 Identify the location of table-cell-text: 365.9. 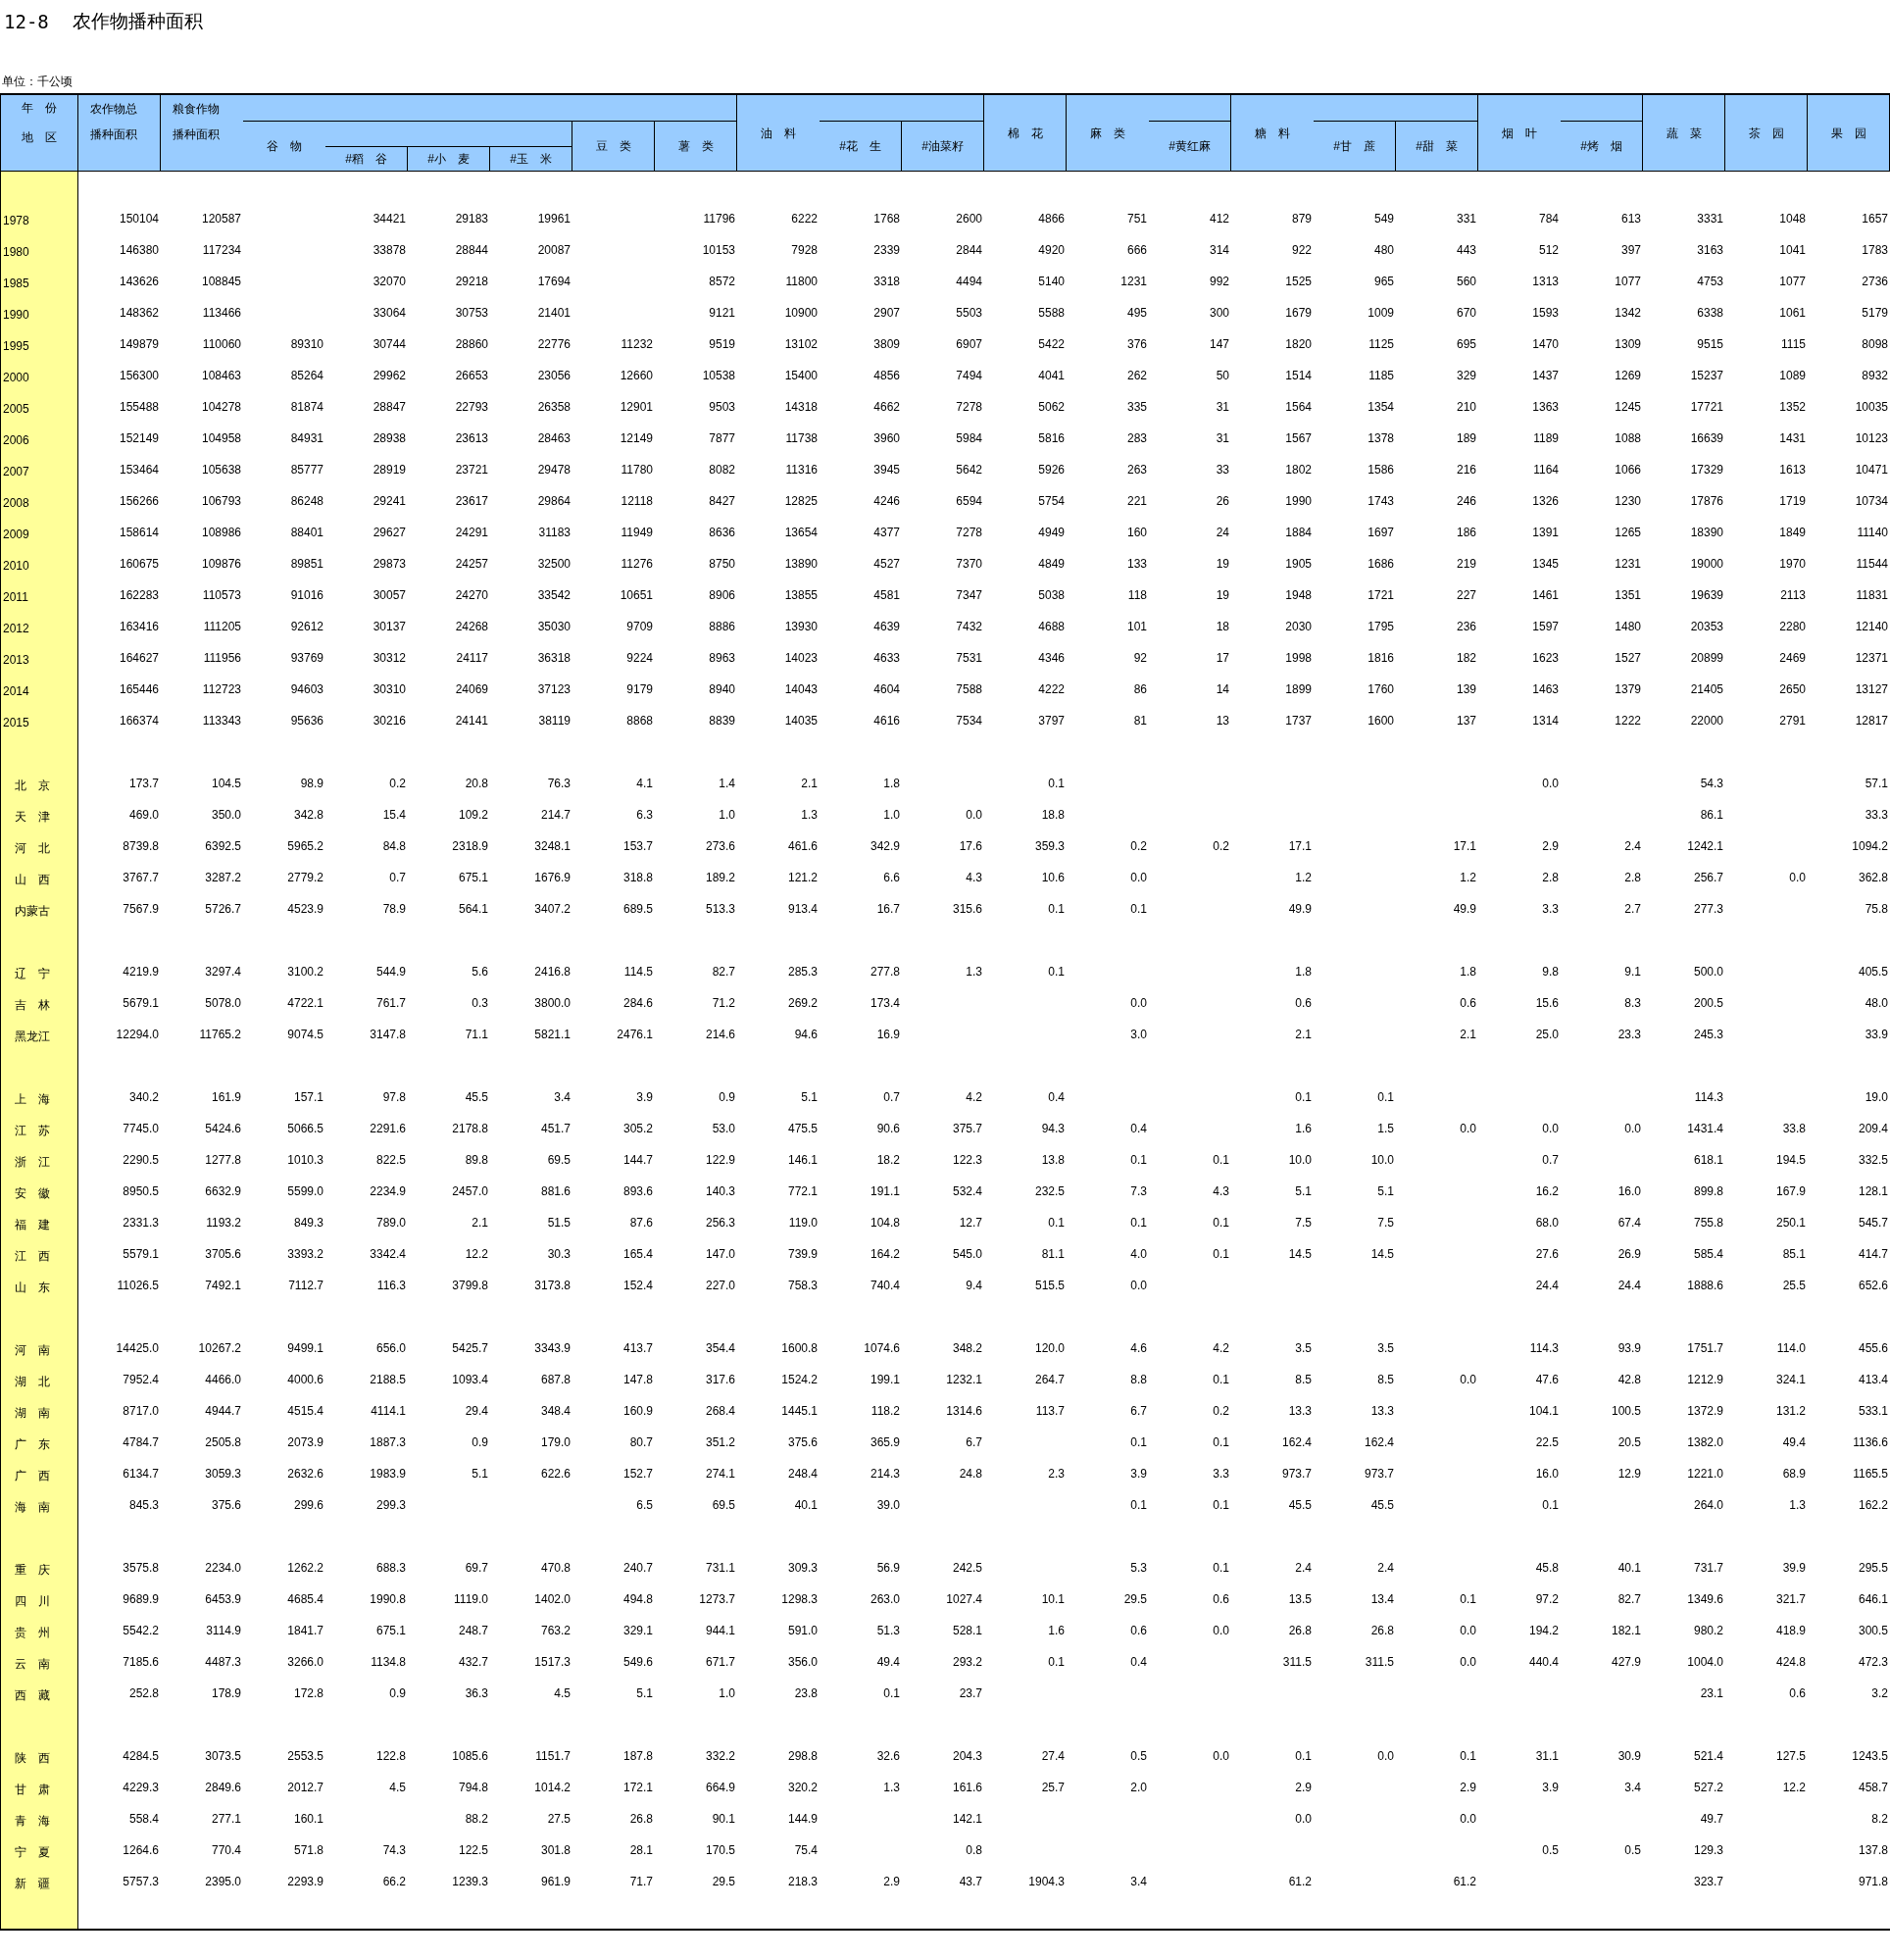
(885, 1442).